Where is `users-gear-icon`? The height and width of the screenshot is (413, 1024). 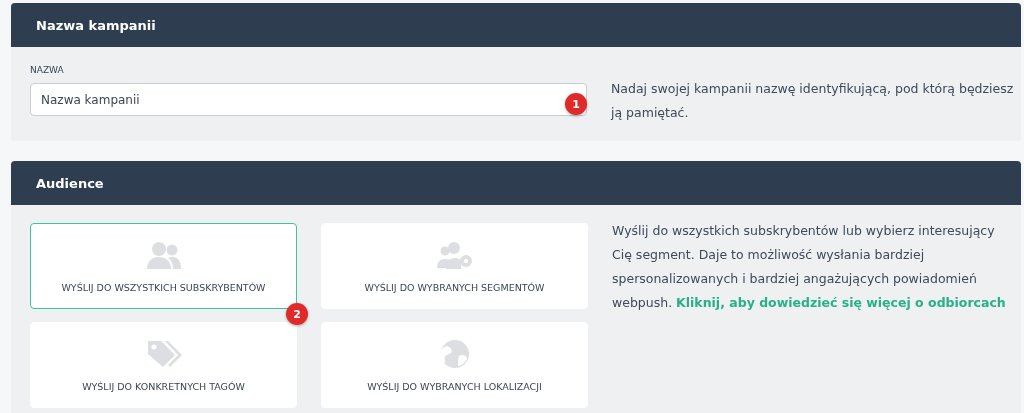 users-gear-icon is located at coordinates (454, 254).